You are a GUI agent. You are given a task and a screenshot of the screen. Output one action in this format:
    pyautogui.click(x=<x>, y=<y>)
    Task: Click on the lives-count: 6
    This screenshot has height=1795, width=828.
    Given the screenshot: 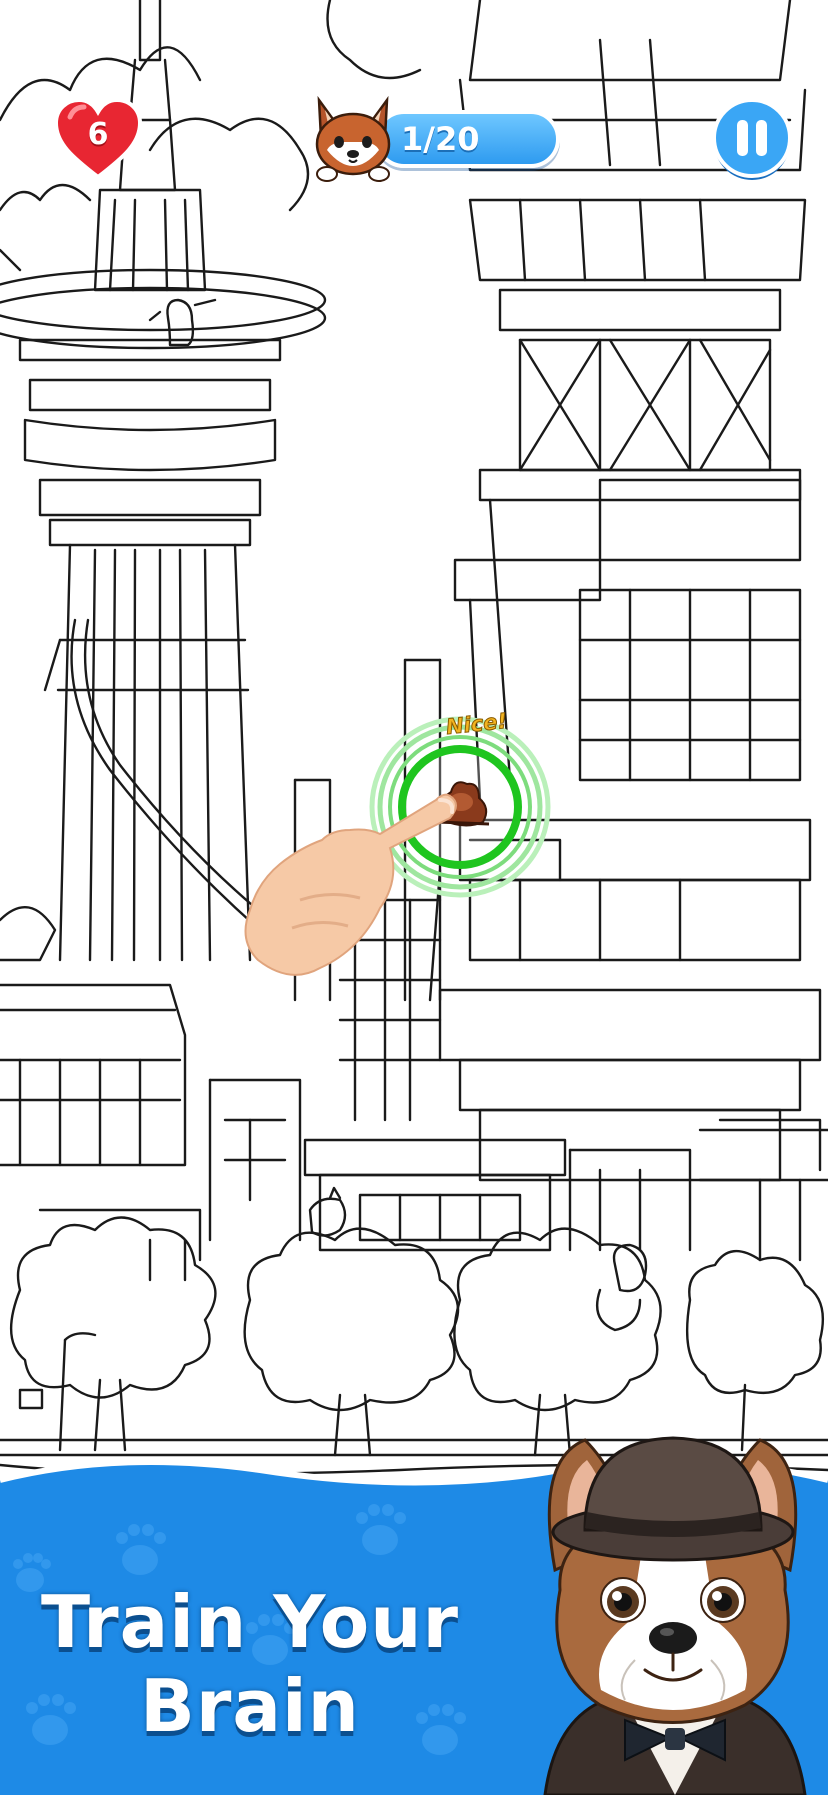 What is the action you would take?
    pyautogui.click(x=98, y=134)
    